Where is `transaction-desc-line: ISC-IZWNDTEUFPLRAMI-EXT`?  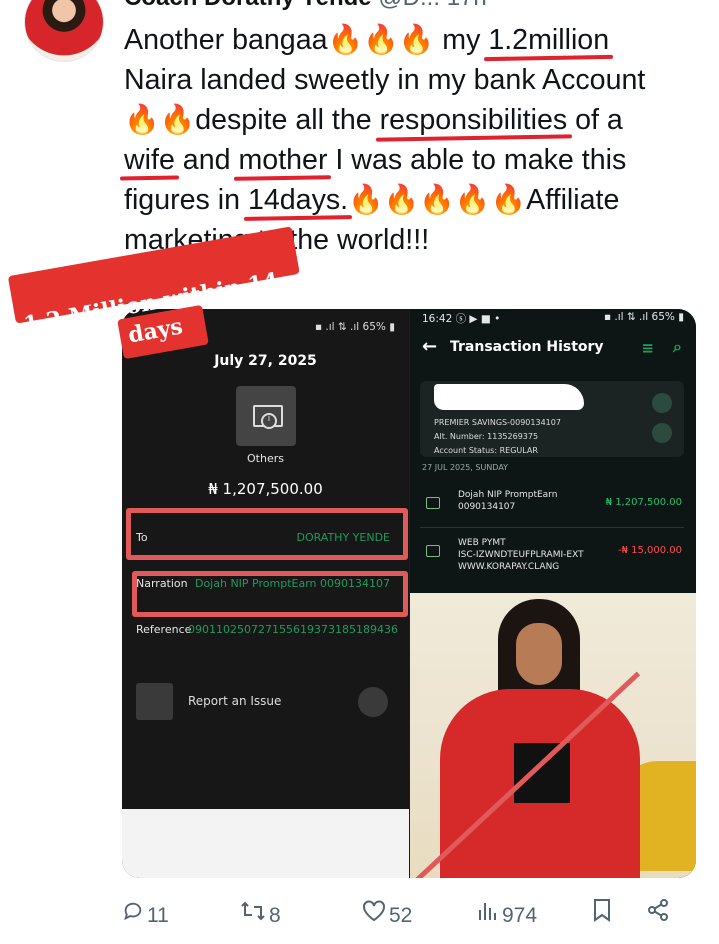
transaction-desc-line: ISC-IZWNDTEUFPLRAMI-EXT is located at coordinates (521, 555).